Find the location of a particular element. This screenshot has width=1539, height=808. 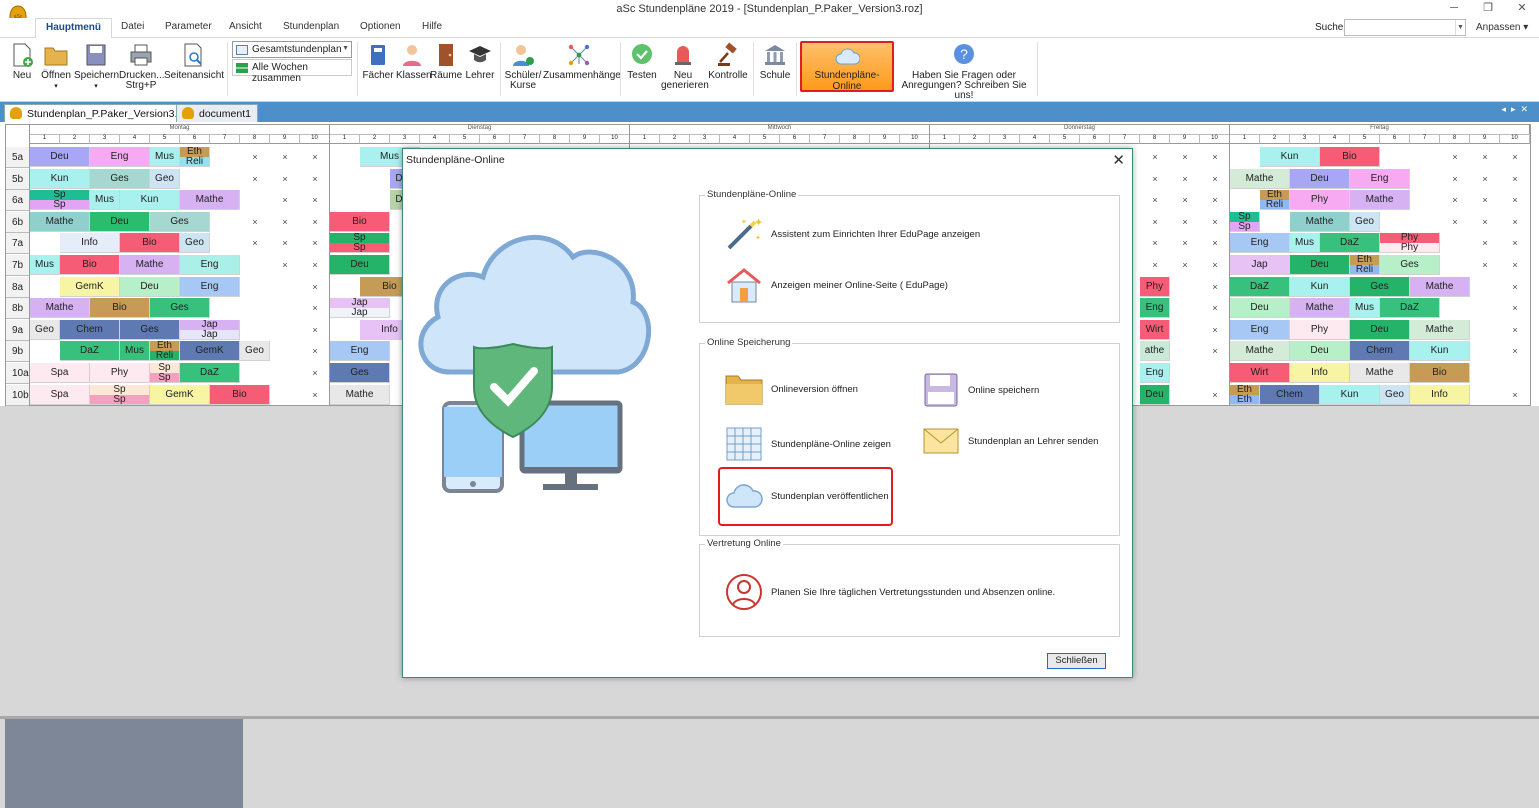

rooms-button: Räume is located at coordinates (446, 70).